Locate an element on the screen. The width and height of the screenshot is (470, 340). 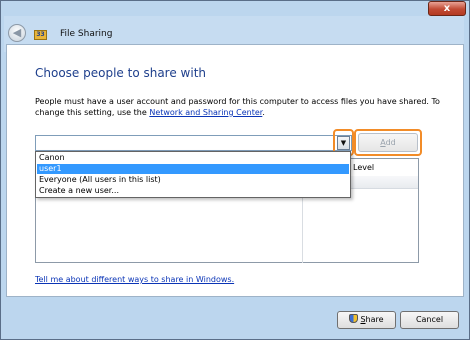
description-end: . is located at coordinates (263, 112).